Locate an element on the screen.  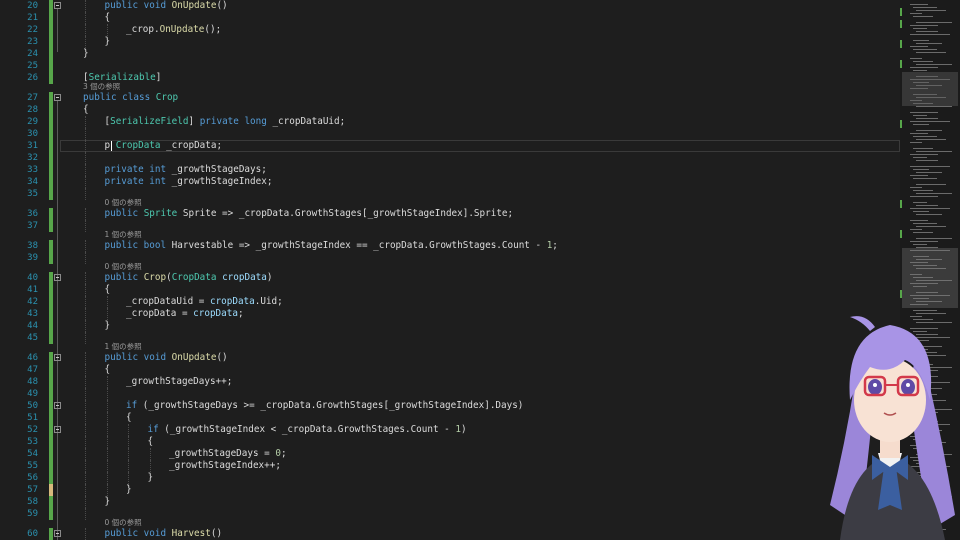
code-line: 28 { is located at coordinates (450, 110).